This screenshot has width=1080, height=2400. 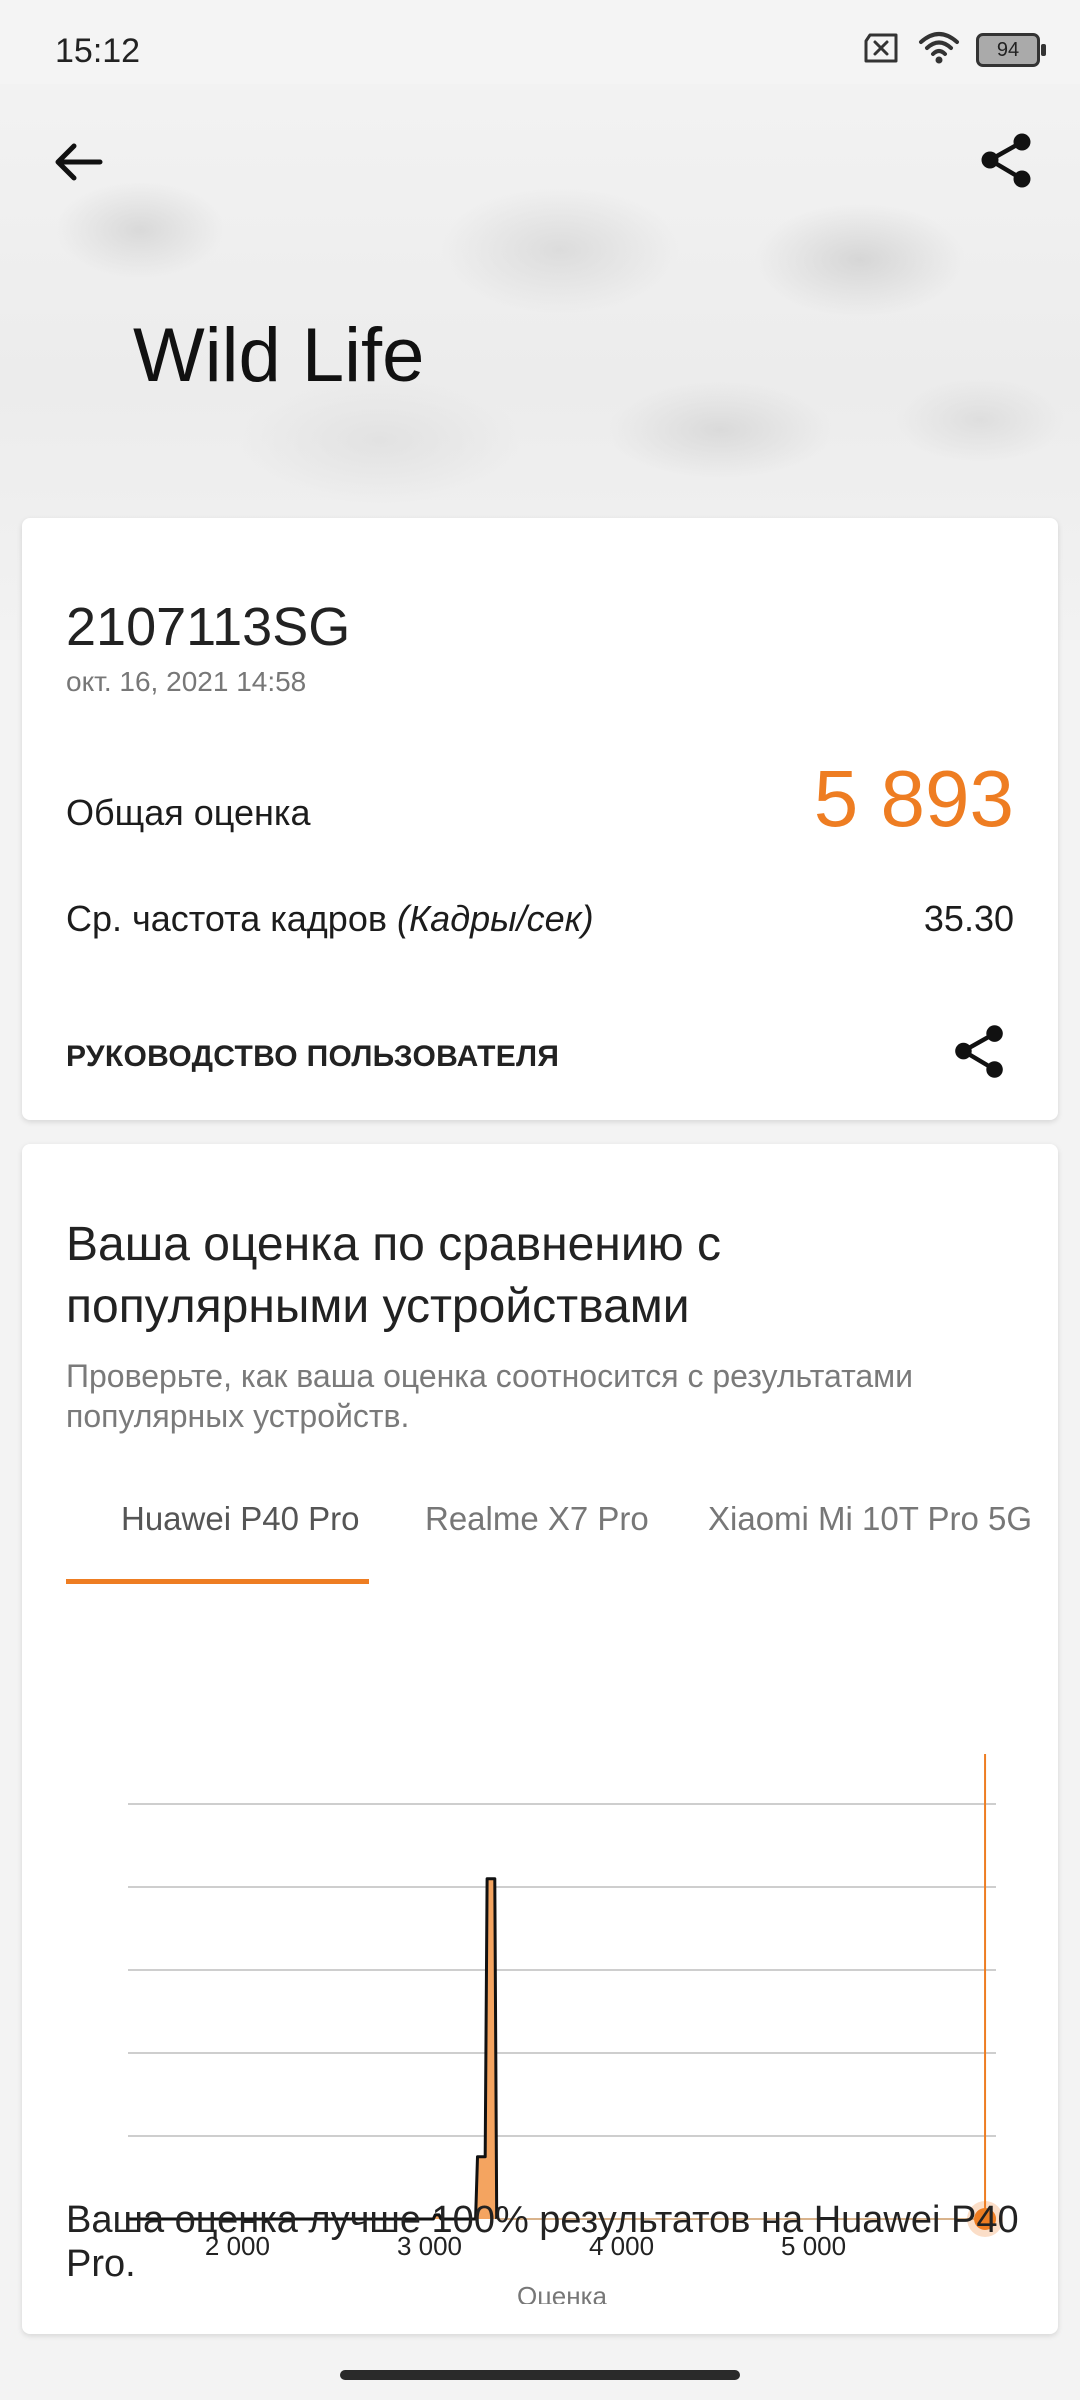 I want to click on overall-score-value: 5 893, so click(x=913, y=798).